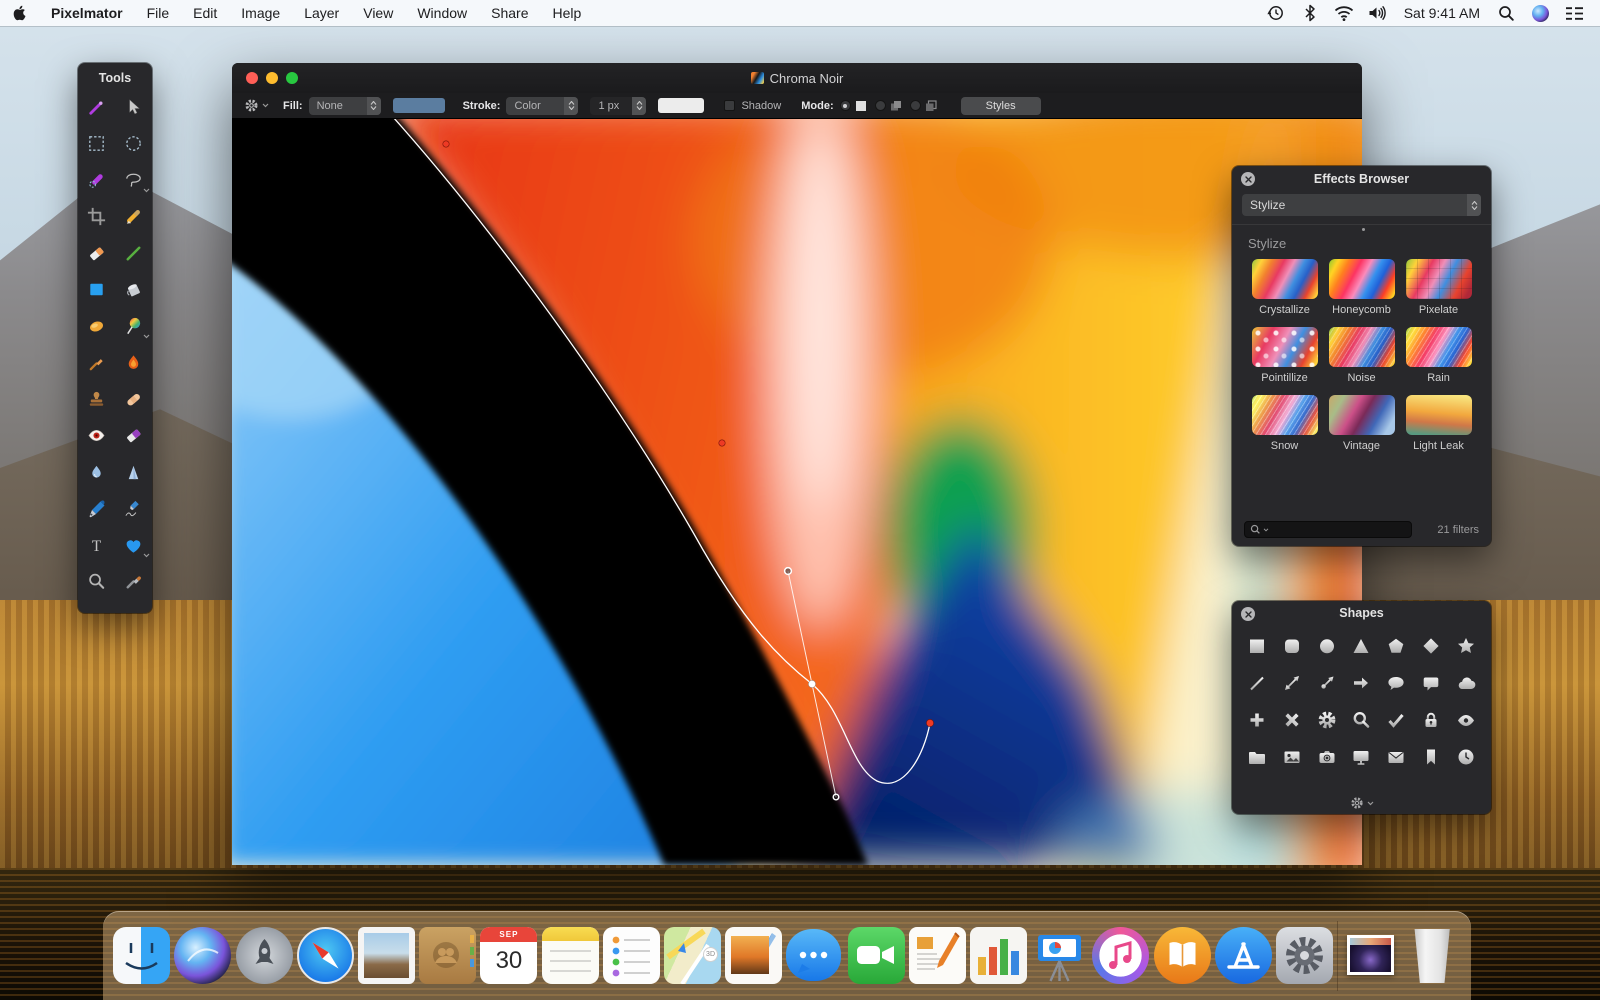  What do you see at coordinates (87, 13) in the screenshot?
I see `menu-app-name: Pixelmator` at bounding box center [87, 13].